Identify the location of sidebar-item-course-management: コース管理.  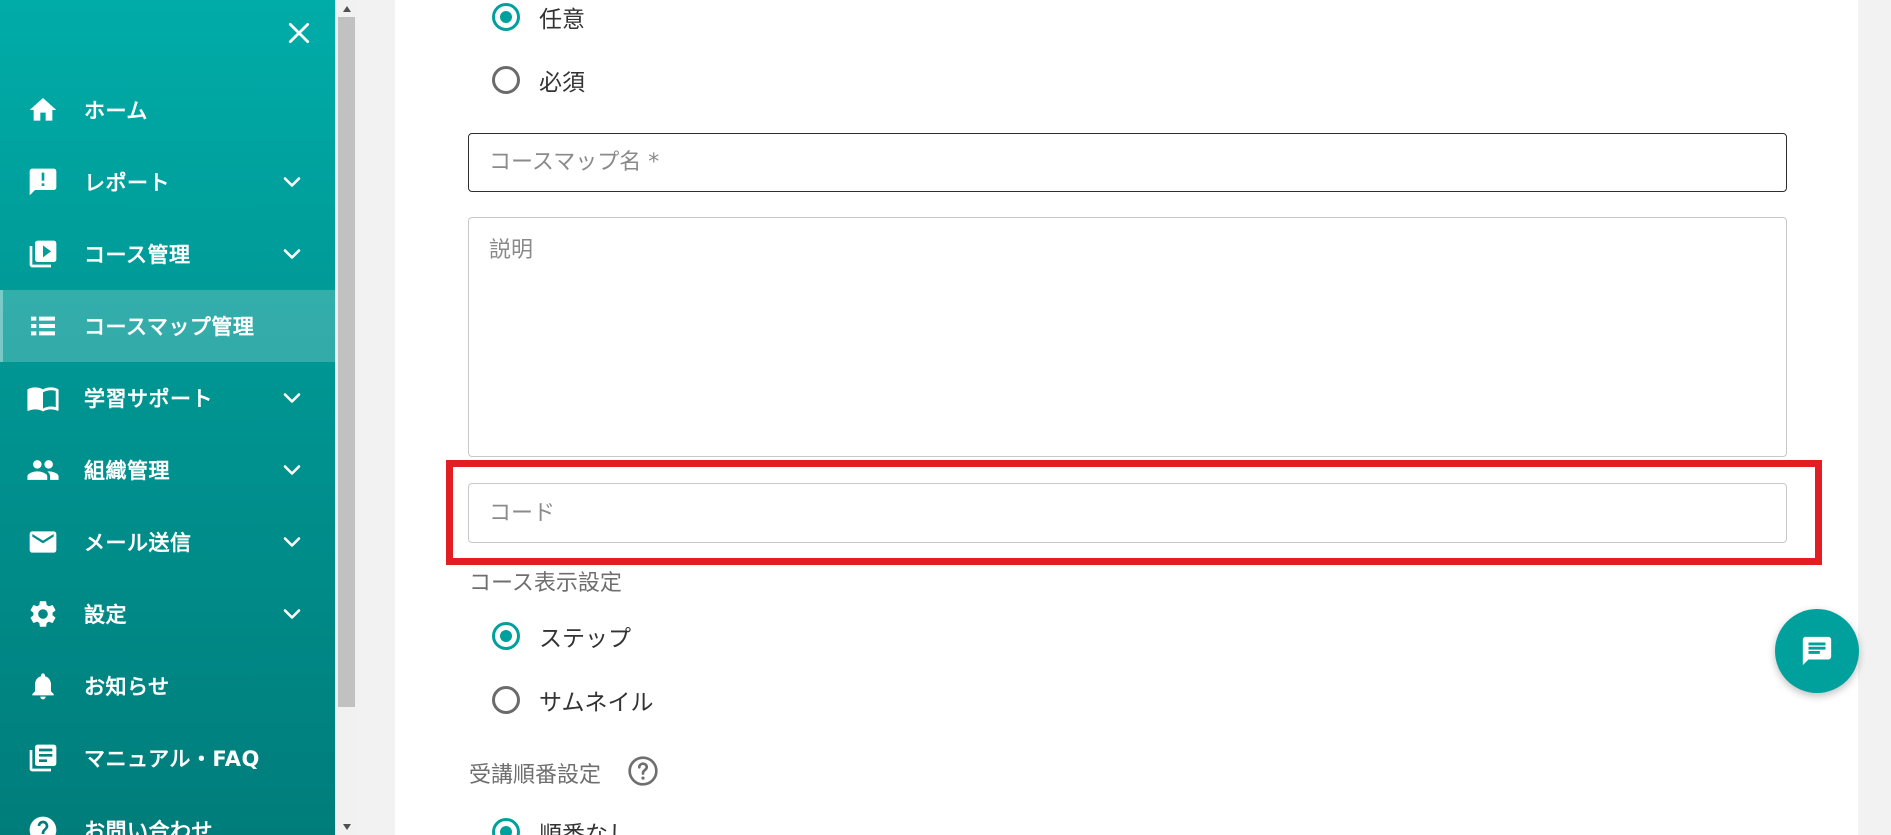
(167, 254).